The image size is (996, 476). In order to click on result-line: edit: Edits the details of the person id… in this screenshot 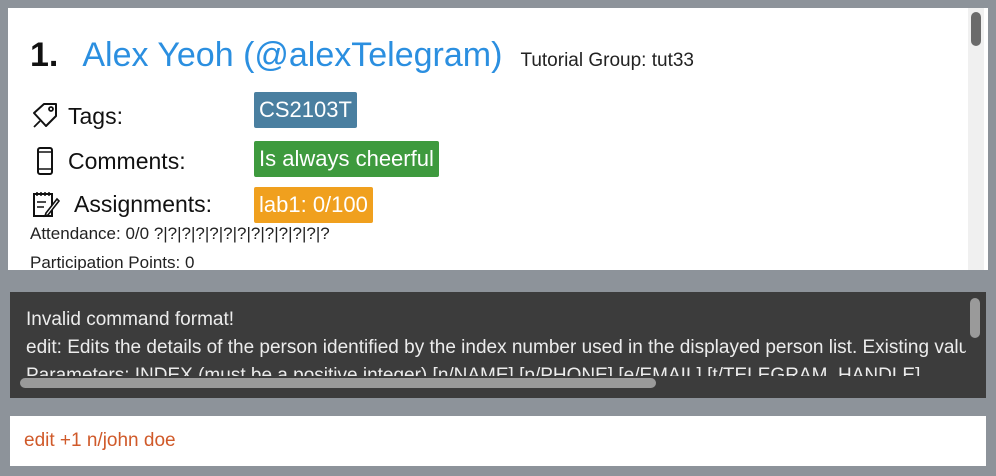, I will do `click(496, 347)`.